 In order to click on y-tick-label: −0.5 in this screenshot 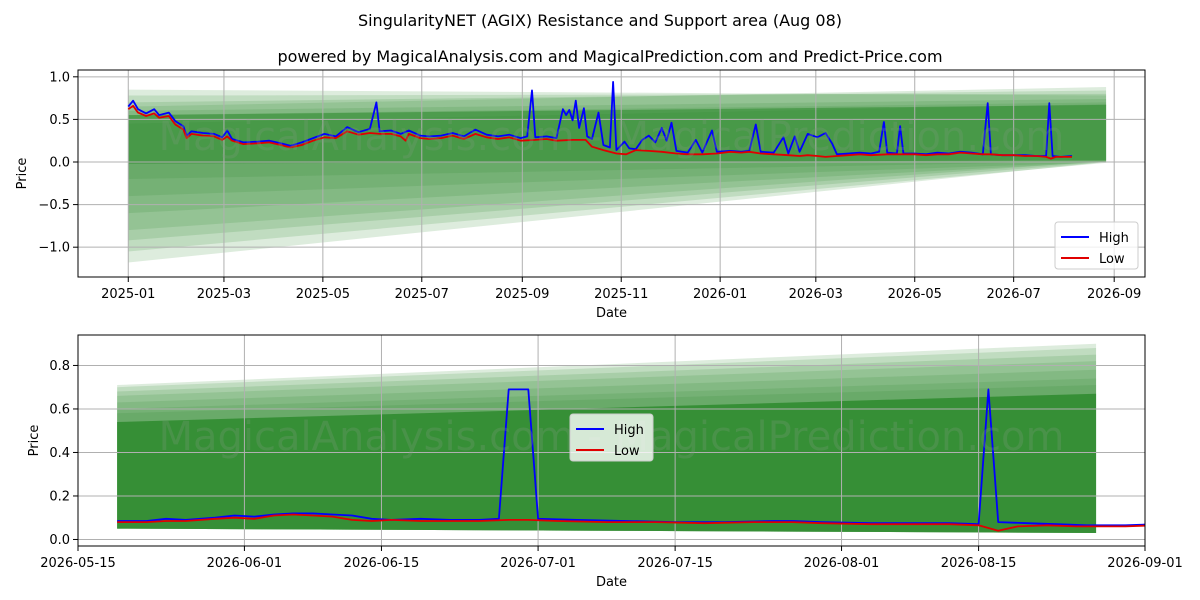, I will do `click(54, 205)`.